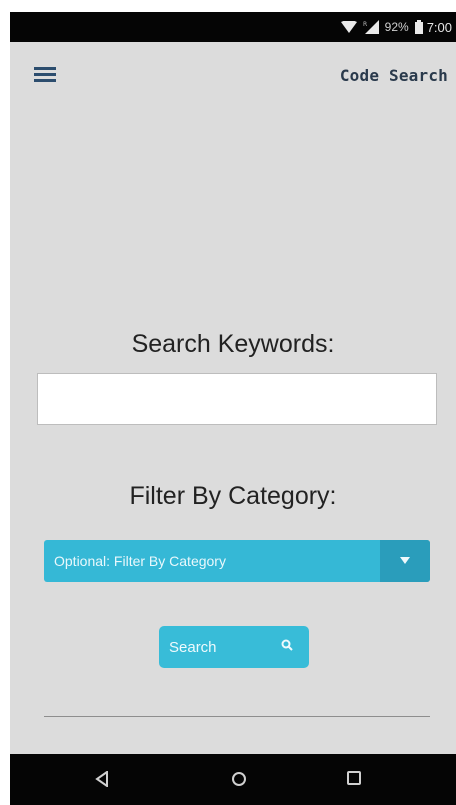 The width and height of the screenshot is (456, 805). What do you see at coordinates (405, 561) in the screenshot?
I see `triangle-down-icon` at bounding box center [405, 561].